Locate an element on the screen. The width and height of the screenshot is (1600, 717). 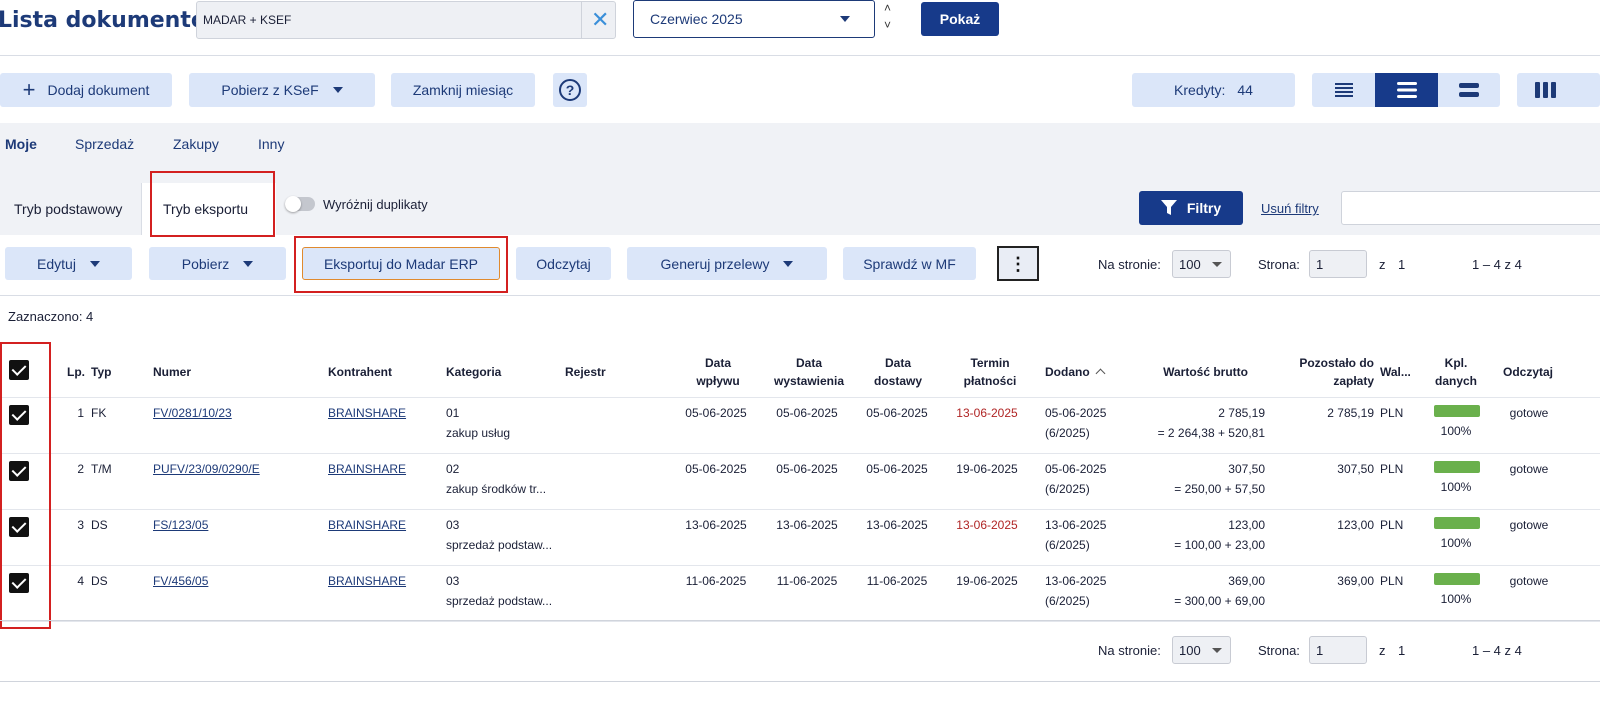
col-data-wplywu: Data wpływu is located at coordinates (718, 372).